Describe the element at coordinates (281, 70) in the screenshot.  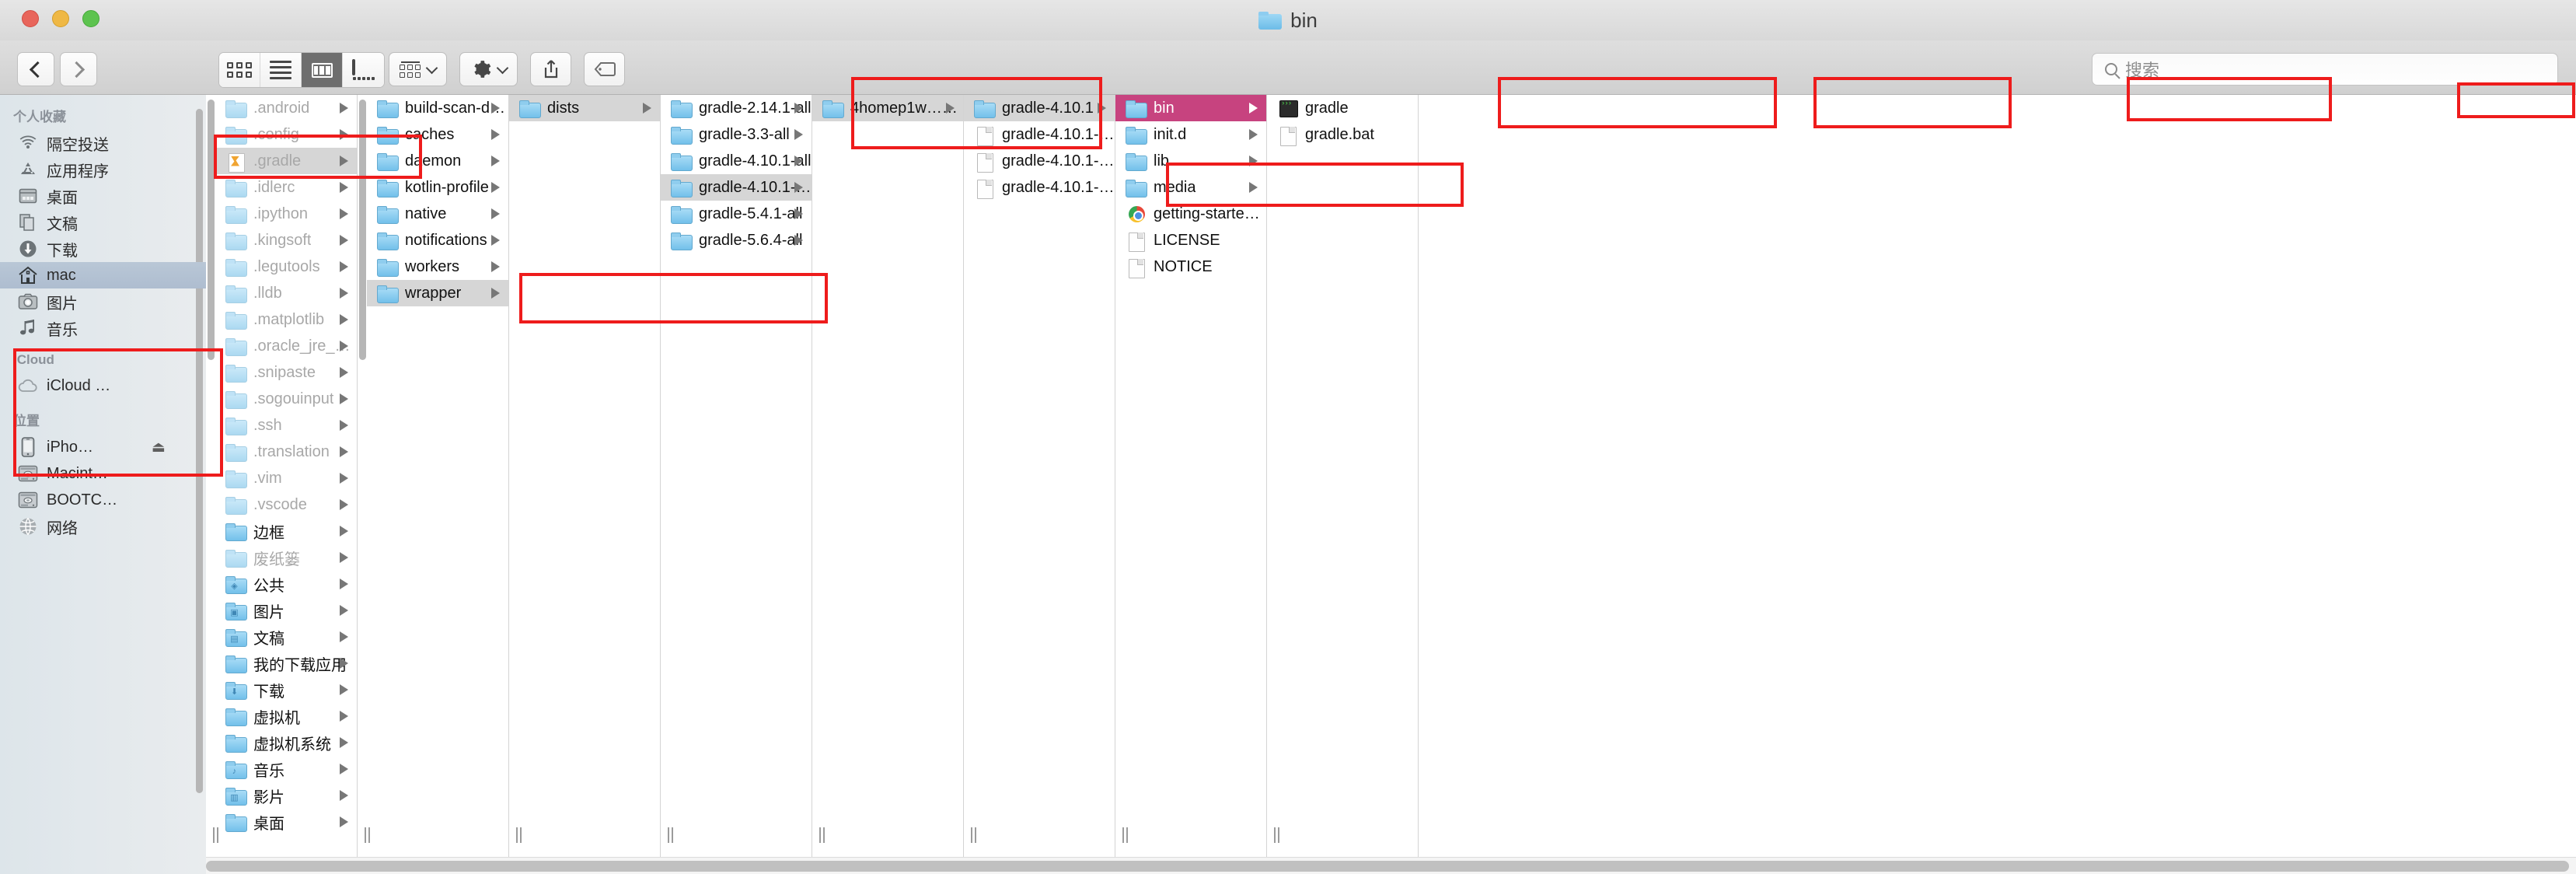
I see `list-view-button` at that location.